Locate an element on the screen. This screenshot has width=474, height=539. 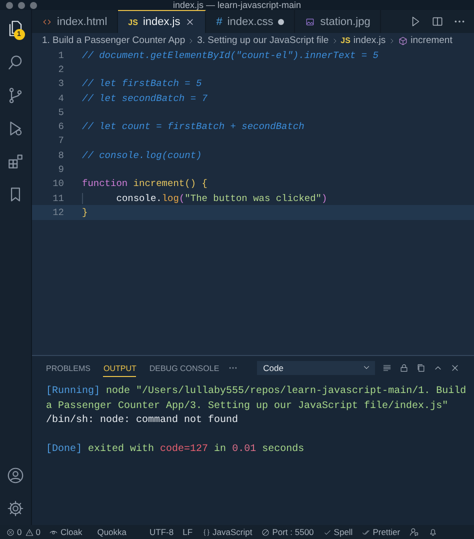
chevron-down-icon is located at coordinates (367, 367).